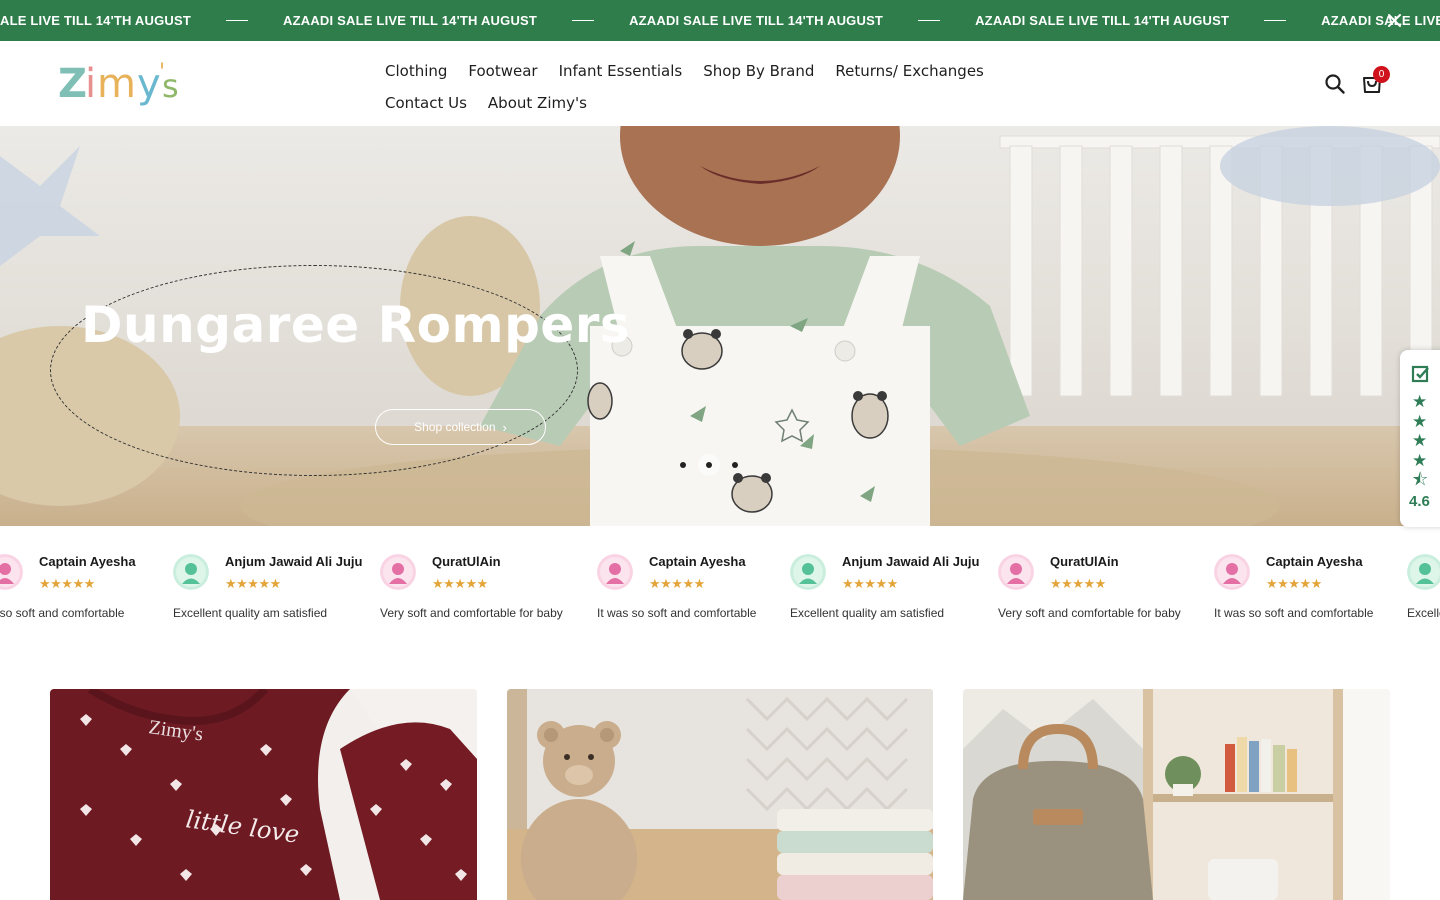 The width and height of the screenshot is (1440, 900). I want to click on rating-score: 4.6, so click(1419, 501).